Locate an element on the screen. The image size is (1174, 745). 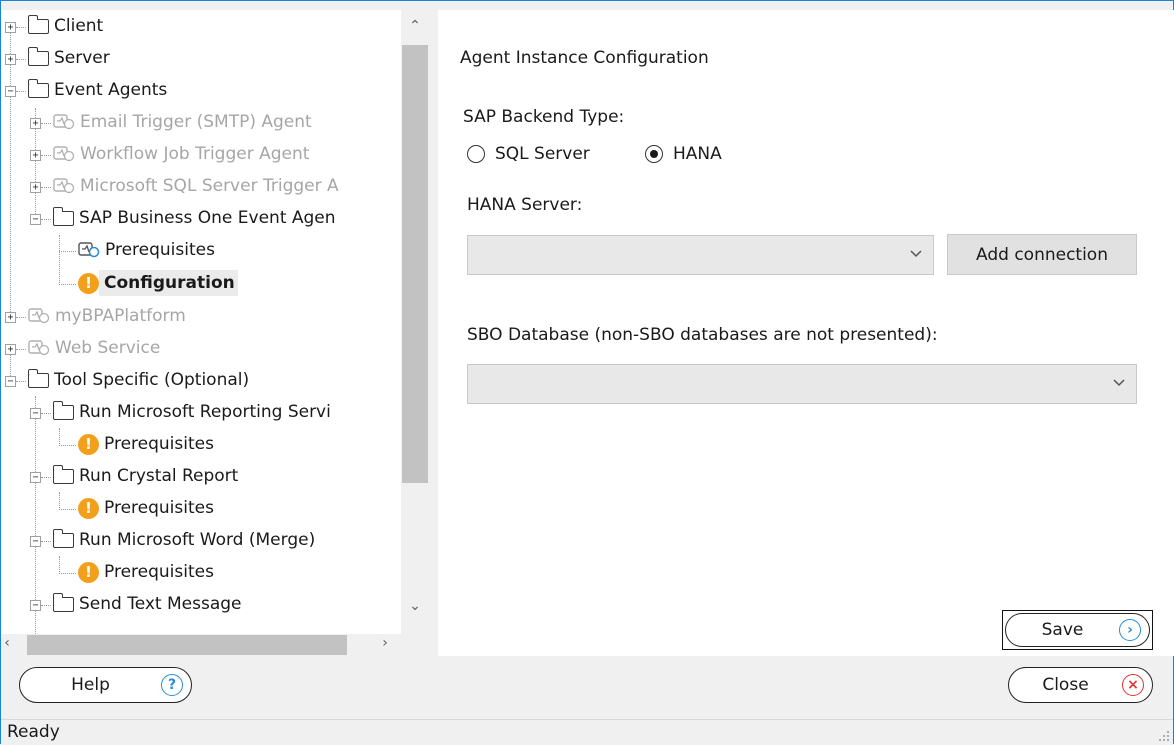
expand-sql-trigger: + is located at coordinates (35, 187).